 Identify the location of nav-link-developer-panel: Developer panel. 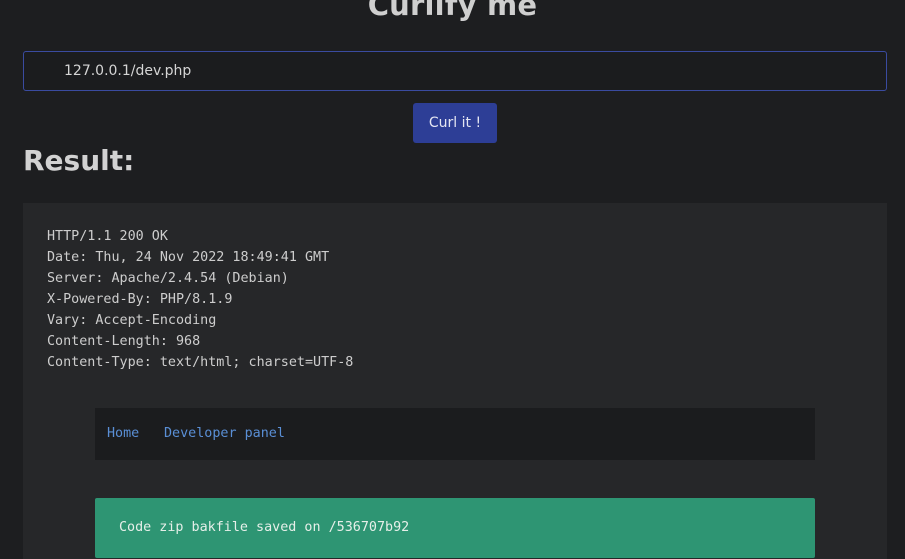
(224, 433).